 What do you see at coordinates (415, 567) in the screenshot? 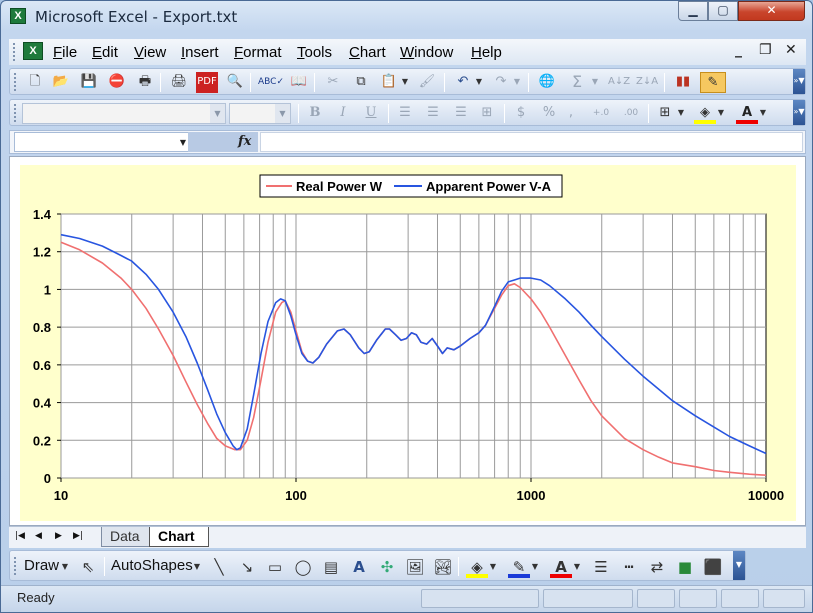
I see `clip-art-icon: 🖼` at bounding box center [415, 567].